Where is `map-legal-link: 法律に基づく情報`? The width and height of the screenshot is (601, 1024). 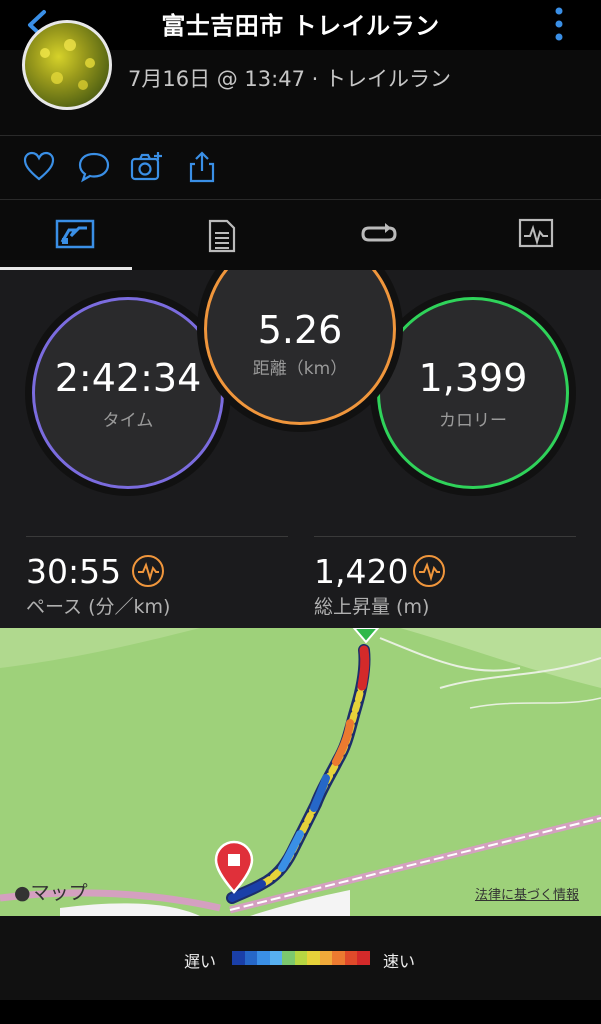
map-legal-link: 法律に基づく情報 is located at coordinates (527, 893).